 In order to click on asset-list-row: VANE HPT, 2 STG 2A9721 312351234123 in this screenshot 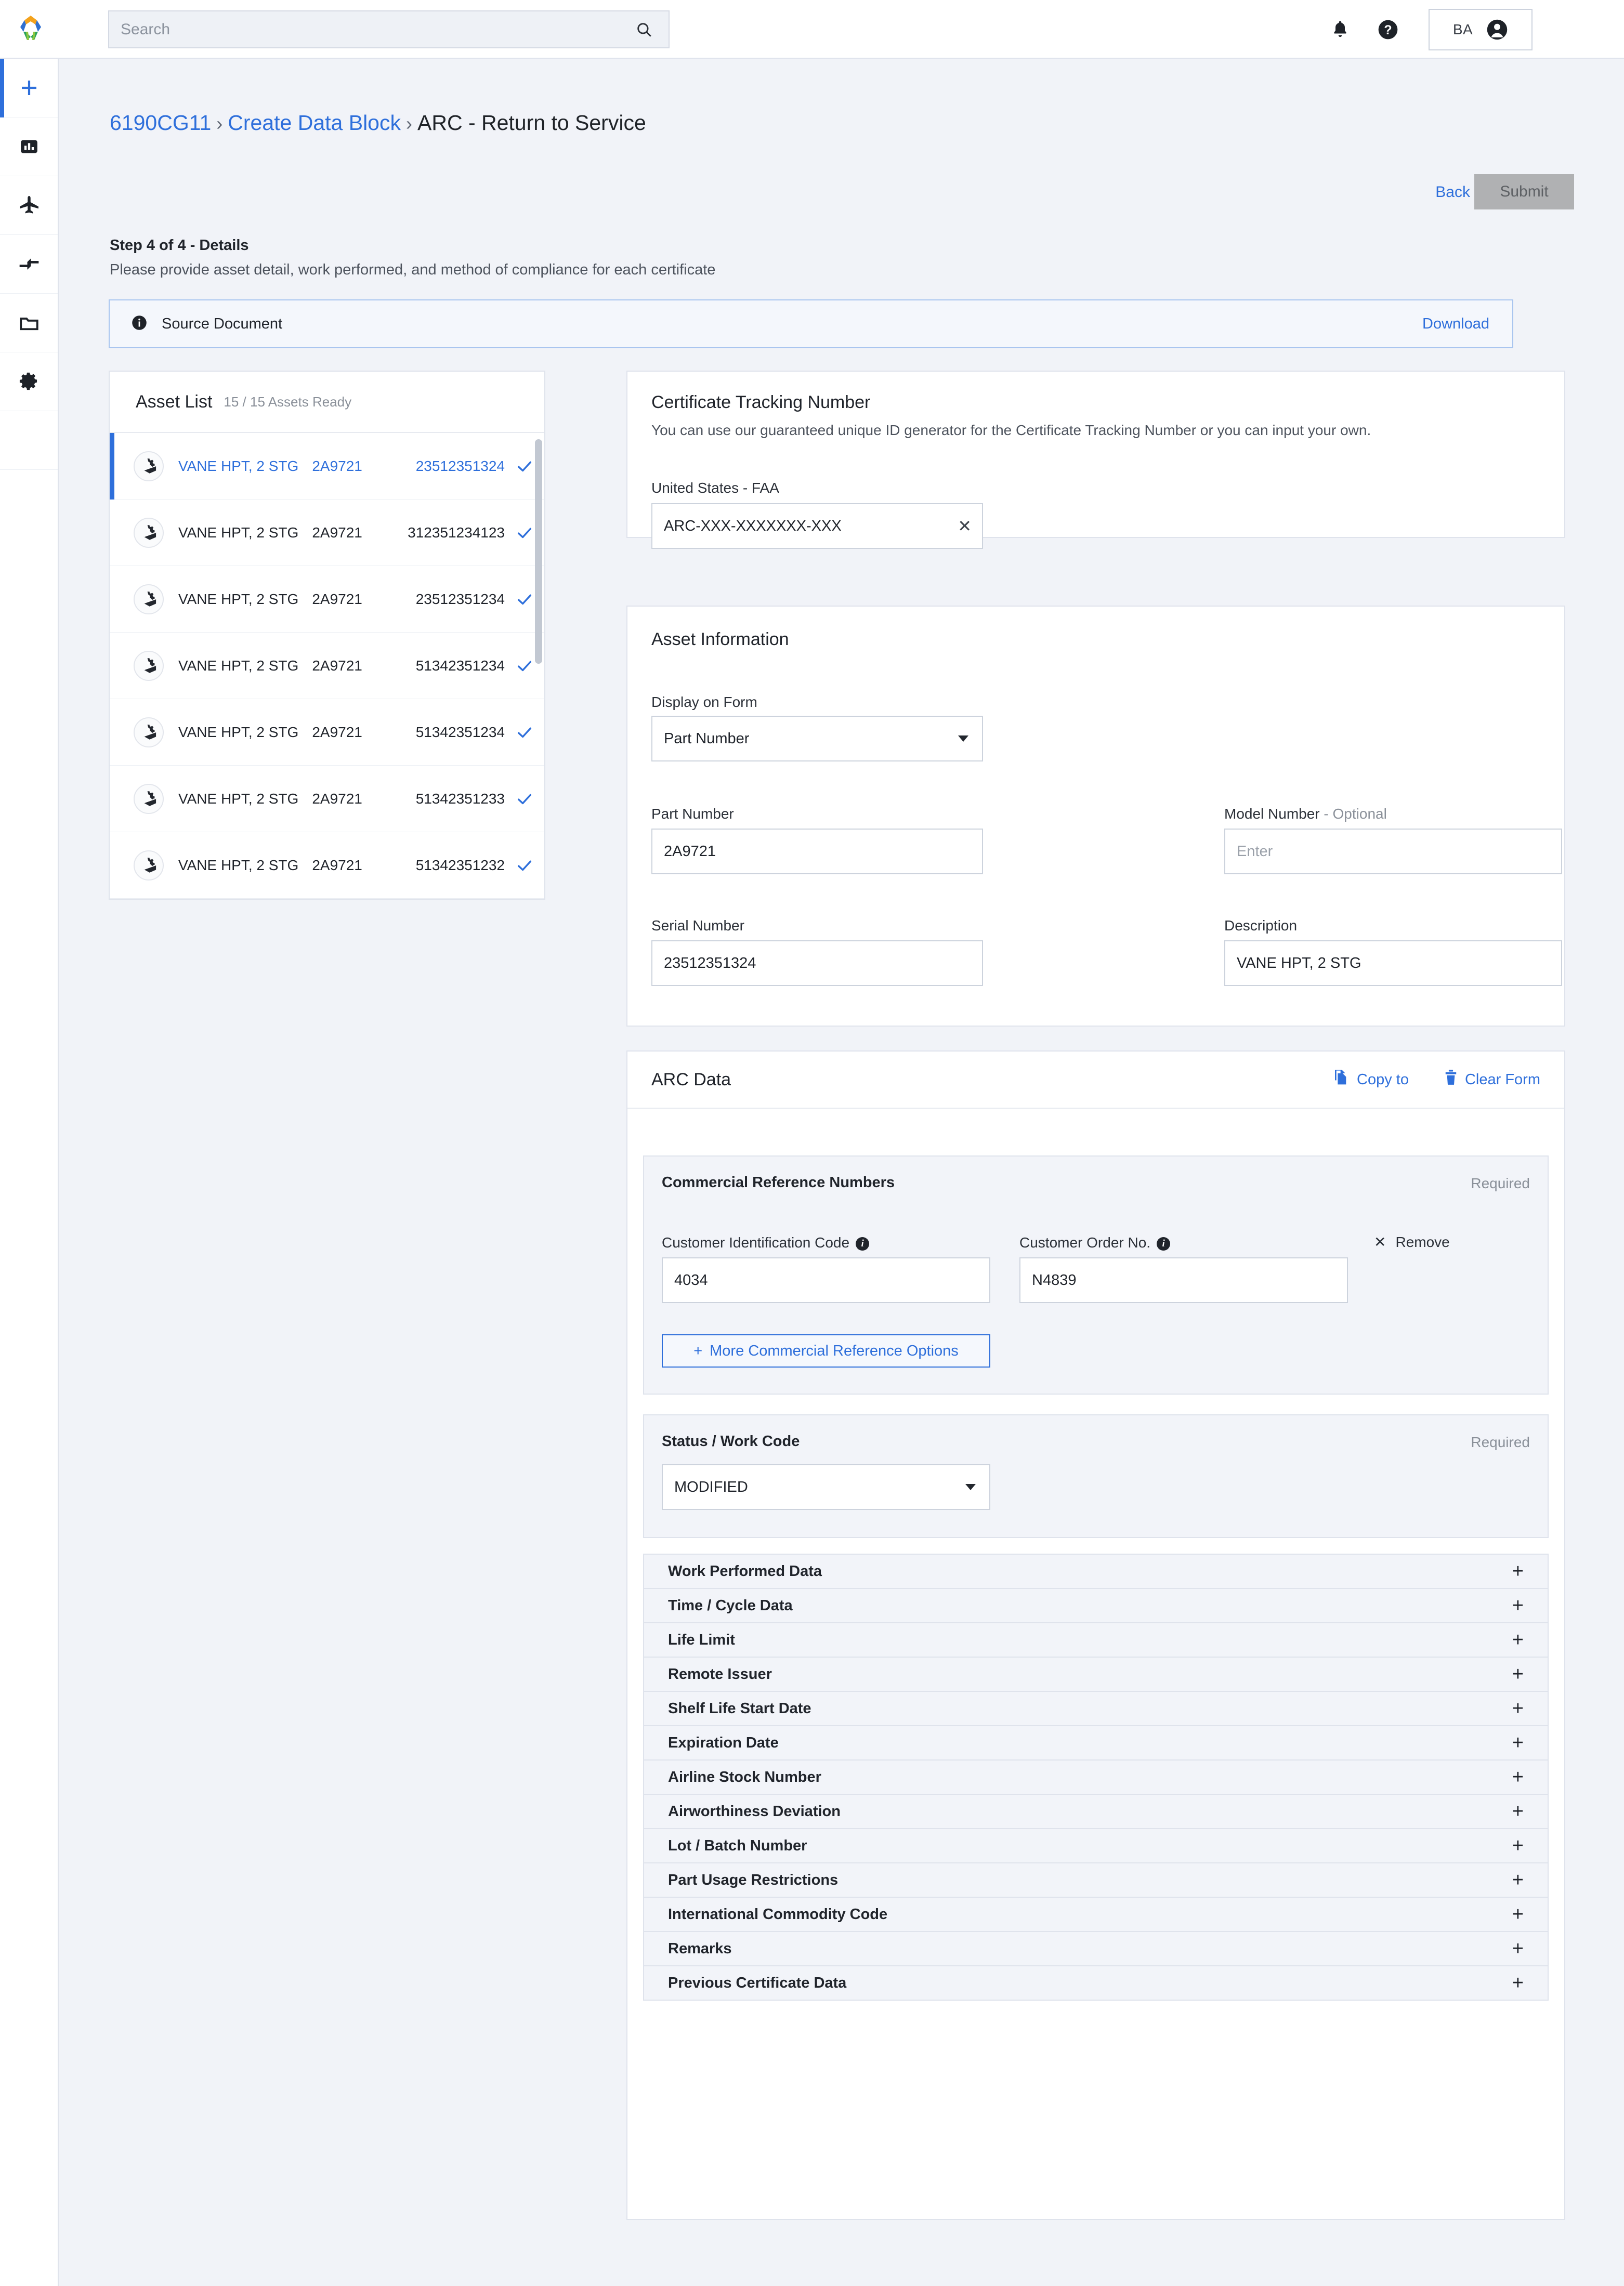, I will do `click(327, 533)`.